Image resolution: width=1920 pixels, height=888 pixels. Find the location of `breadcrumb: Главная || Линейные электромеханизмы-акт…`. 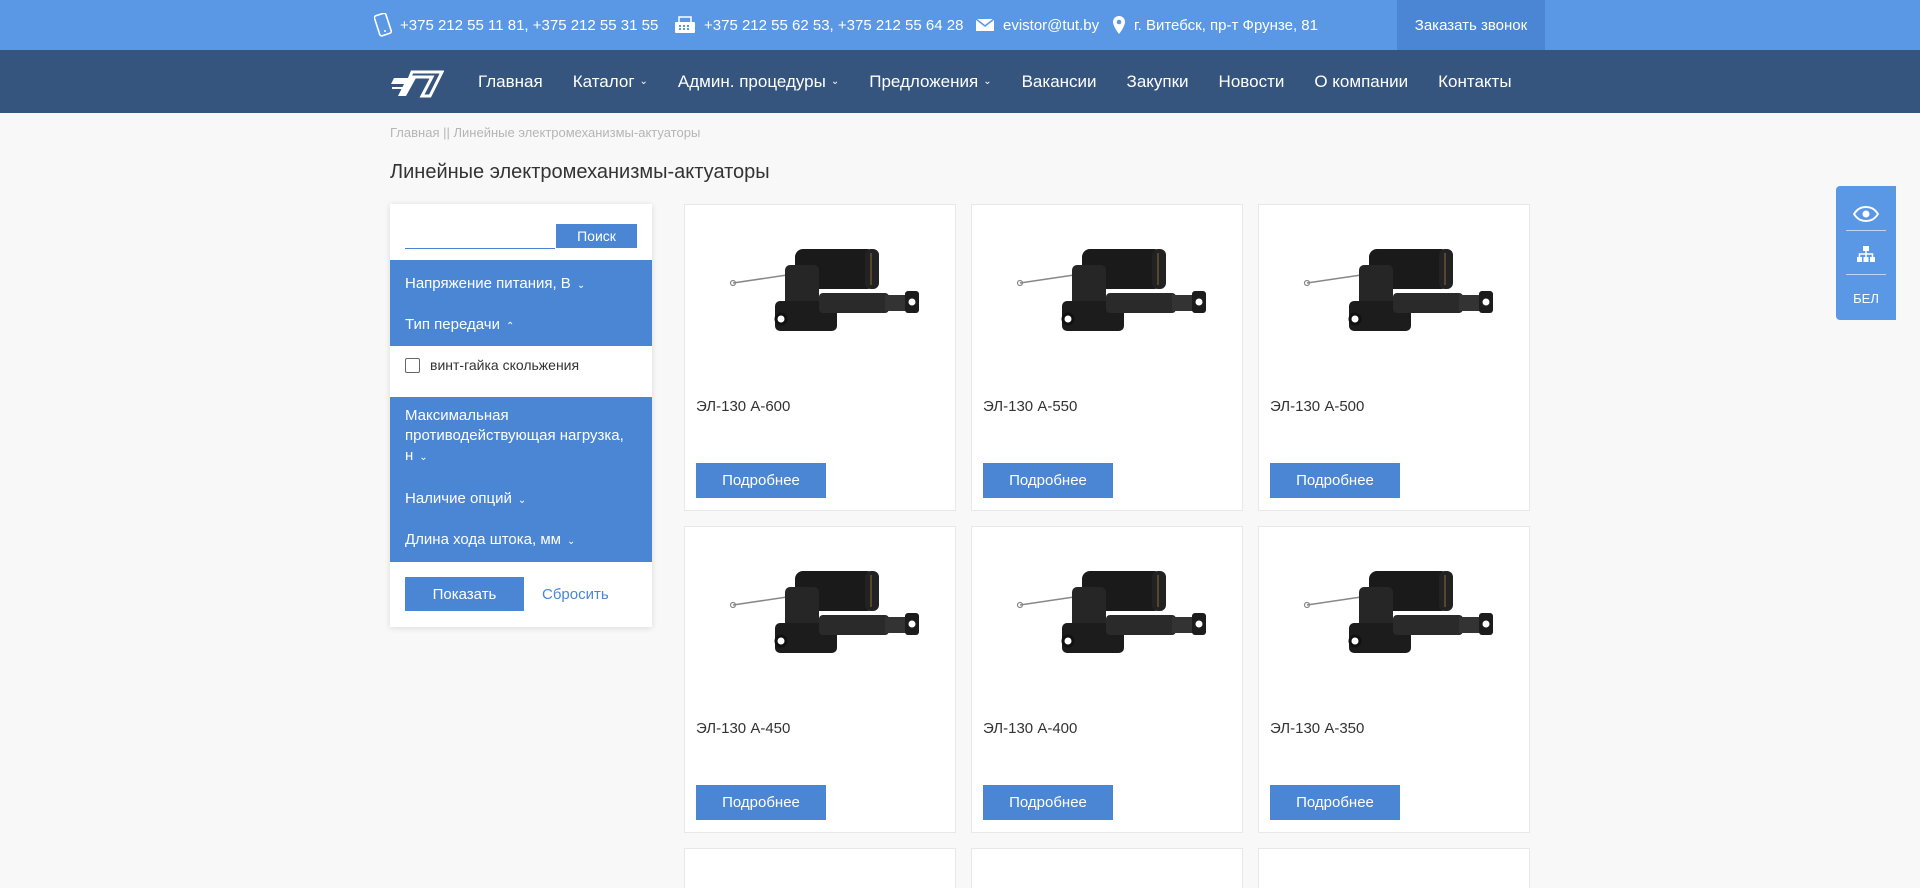

breadcrumb: Главная || Линейные электромеханизмы-акт… is located at coordinates (545, 132).